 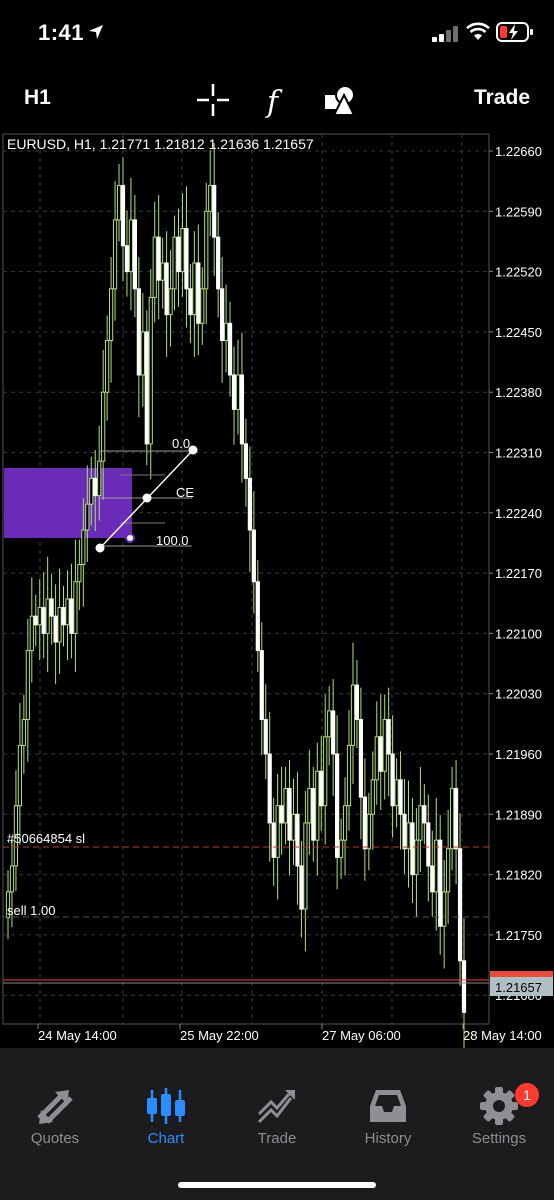 What do you see at coordinates (445, 34) in the screenshot?
I see `cellular-signal-icon` at bounding box center [445, 34].